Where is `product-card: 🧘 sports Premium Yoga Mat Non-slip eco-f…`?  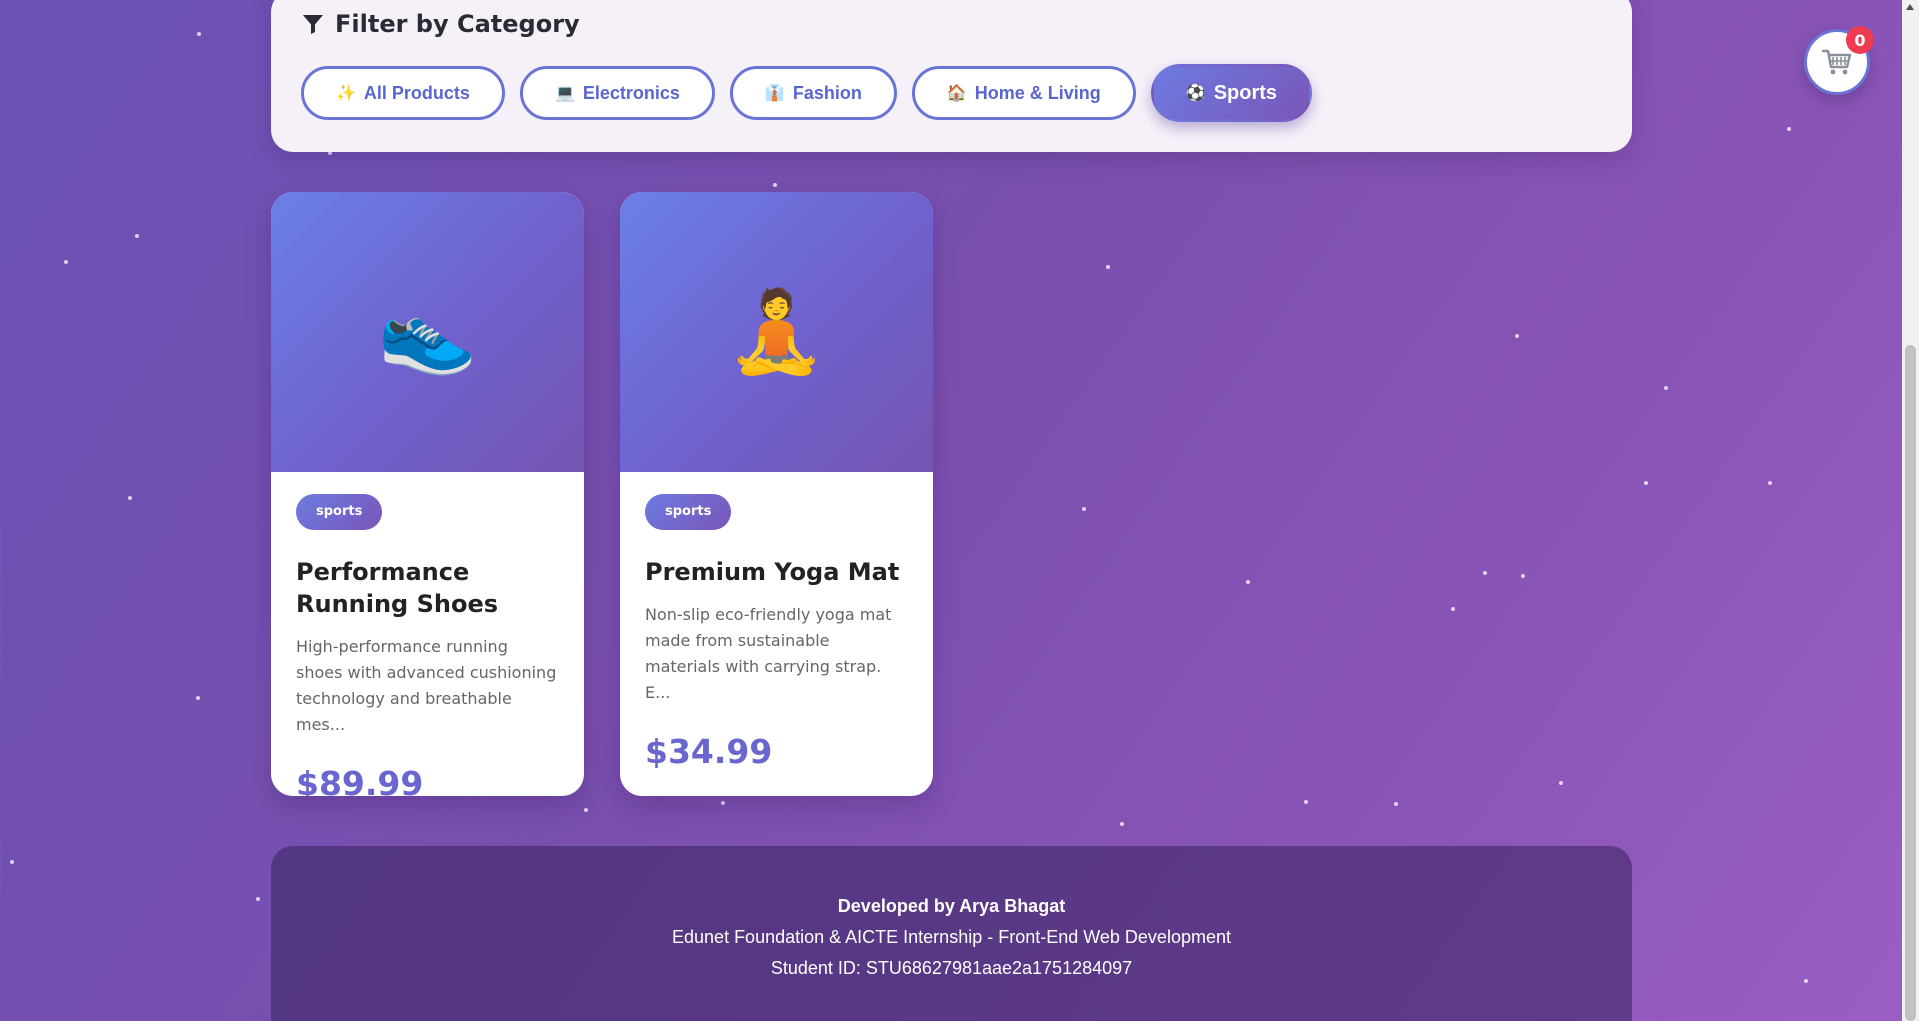 product-card: 🧘 sports Premium Yoga Mat Non-slip eco-f… is located at coordinates (776, 494).